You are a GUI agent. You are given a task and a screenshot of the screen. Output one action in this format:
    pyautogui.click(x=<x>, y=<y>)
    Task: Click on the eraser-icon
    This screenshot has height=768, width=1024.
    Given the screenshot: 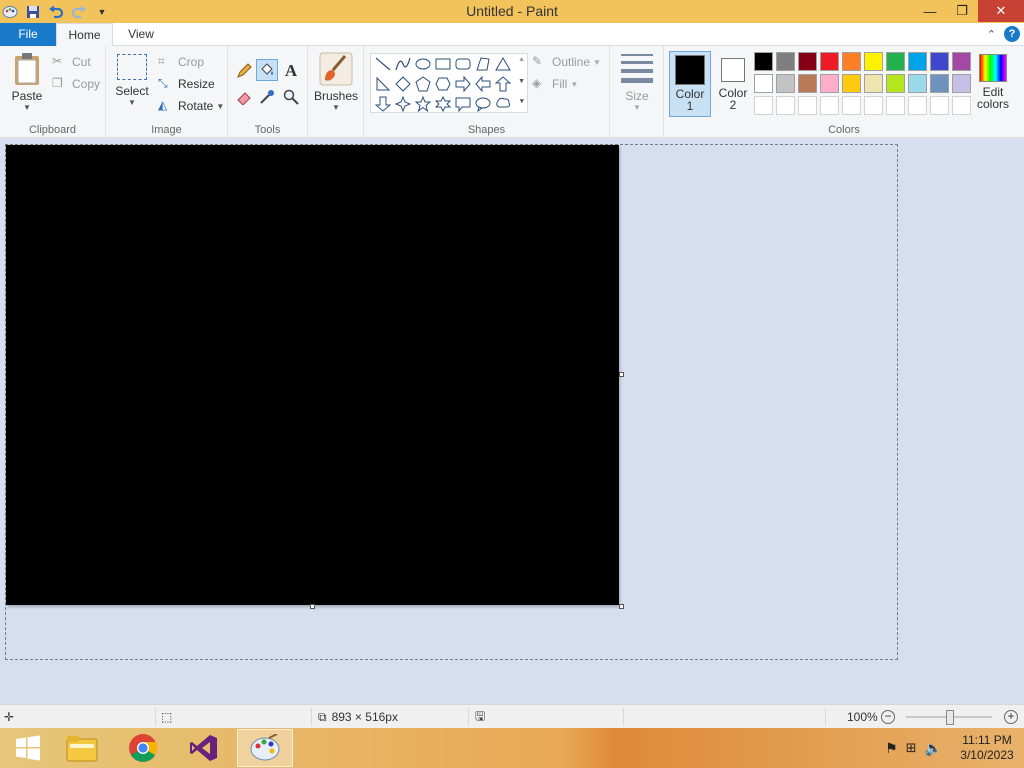 What is the action you would take?
    pyautogui.click(x=244, y=97)
    